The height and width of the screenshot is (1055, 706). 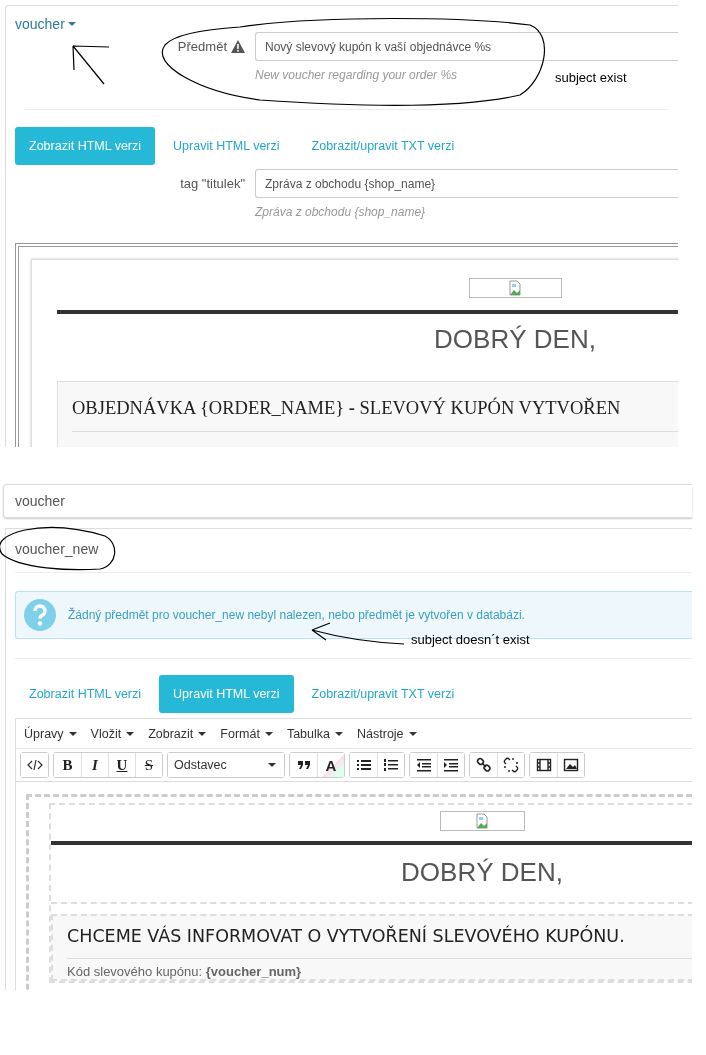 What do you see at coordinates (50, 733) in the screenshot?
I see `menu-item: Úpravy` at bounding box center [50, 733].